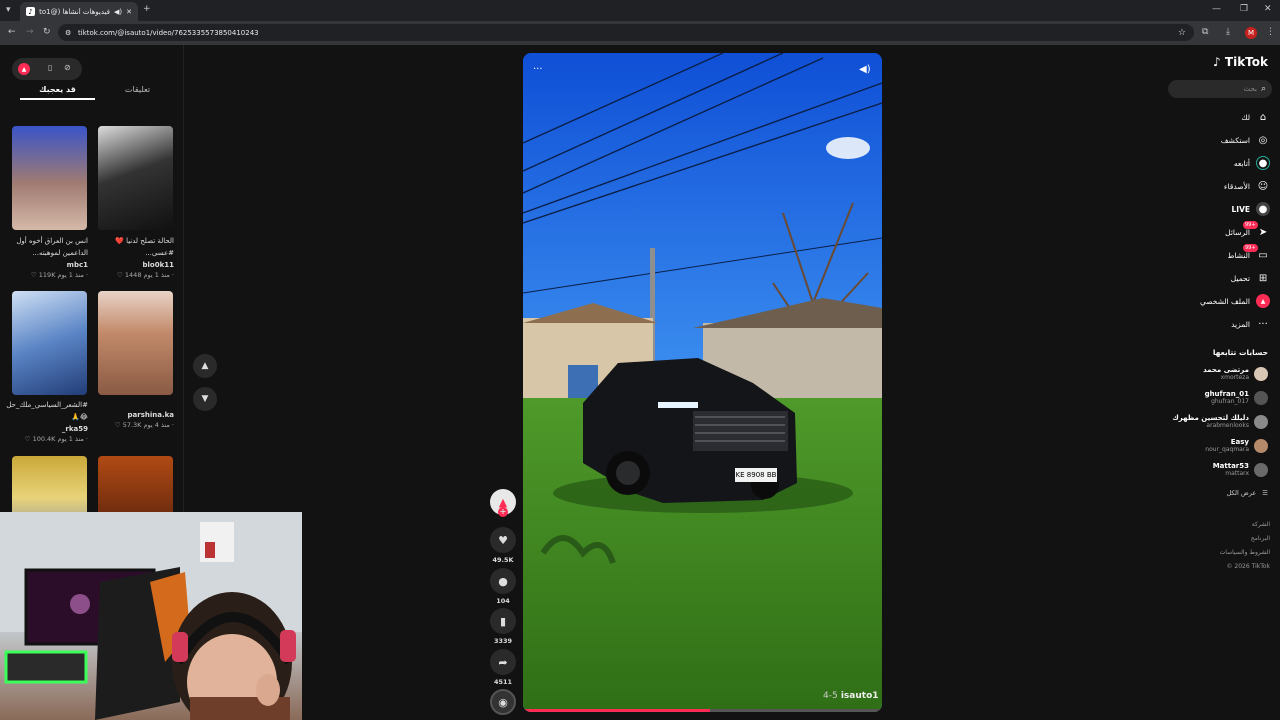 The image size is (1280, 720). Describe the element at coordinates (147, 9) in the screenshot. I see `new-tab-icon: +` at that location.